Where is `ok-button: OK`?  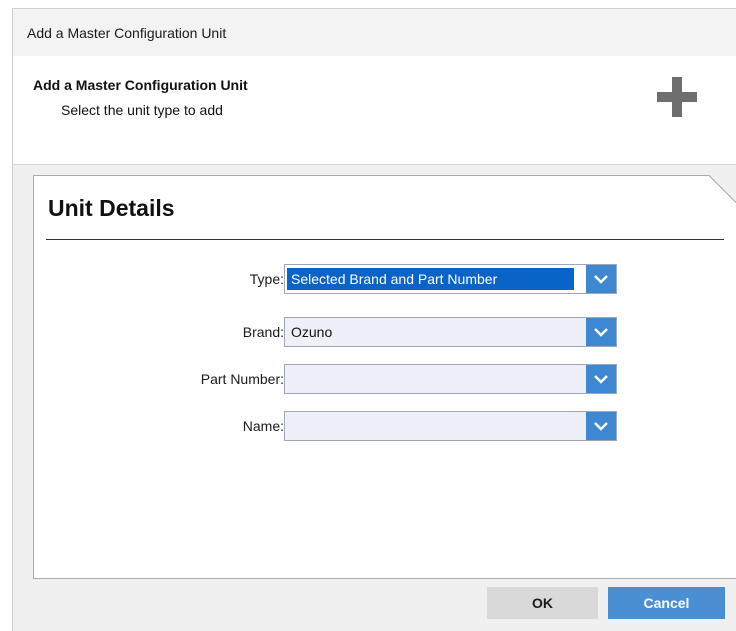
ok-button: OK is located at coordinates (542, 603).